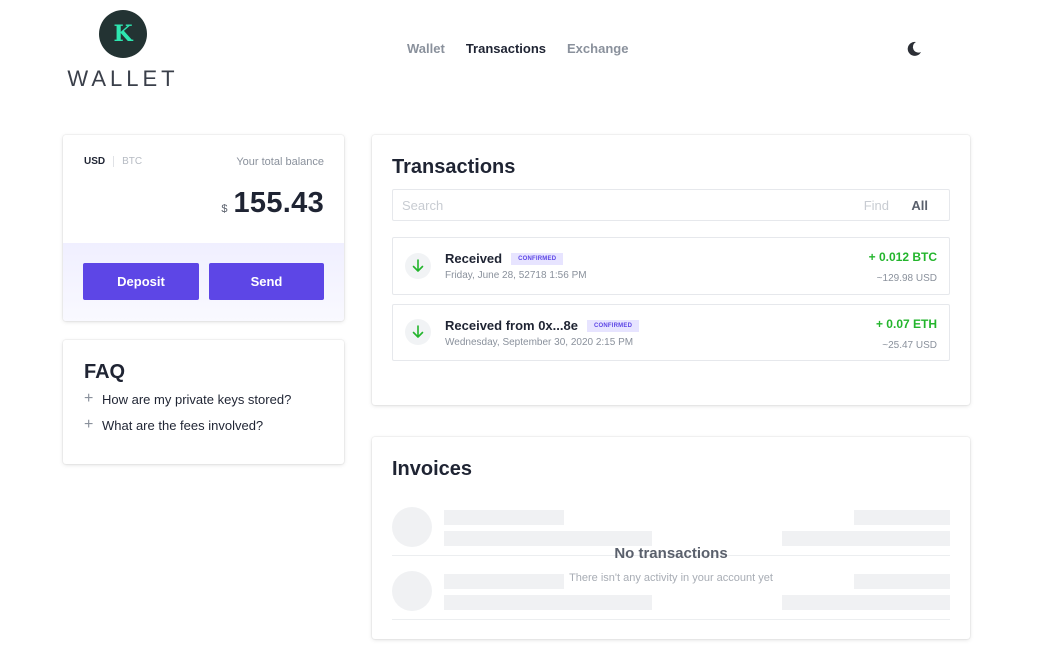  I want to click on balance-amount: $ 155.43, so click(272, 203).